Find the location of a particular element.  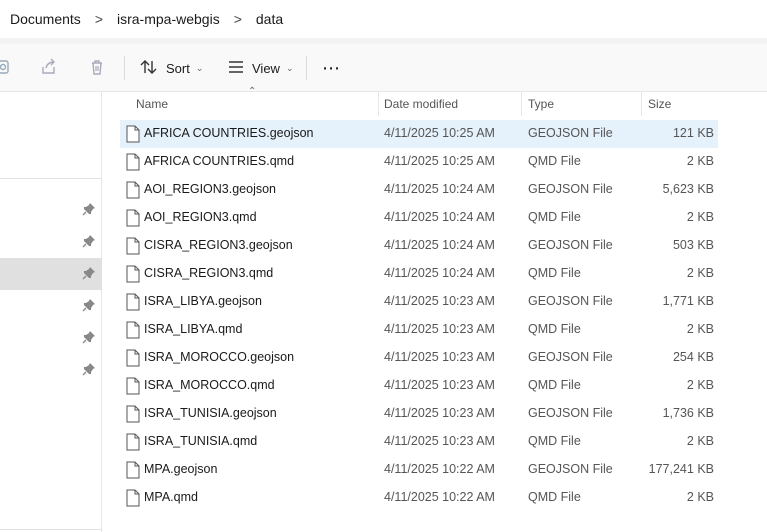

file-name: CISRA_REGION3.geojson is located at coordinates (218, 245).